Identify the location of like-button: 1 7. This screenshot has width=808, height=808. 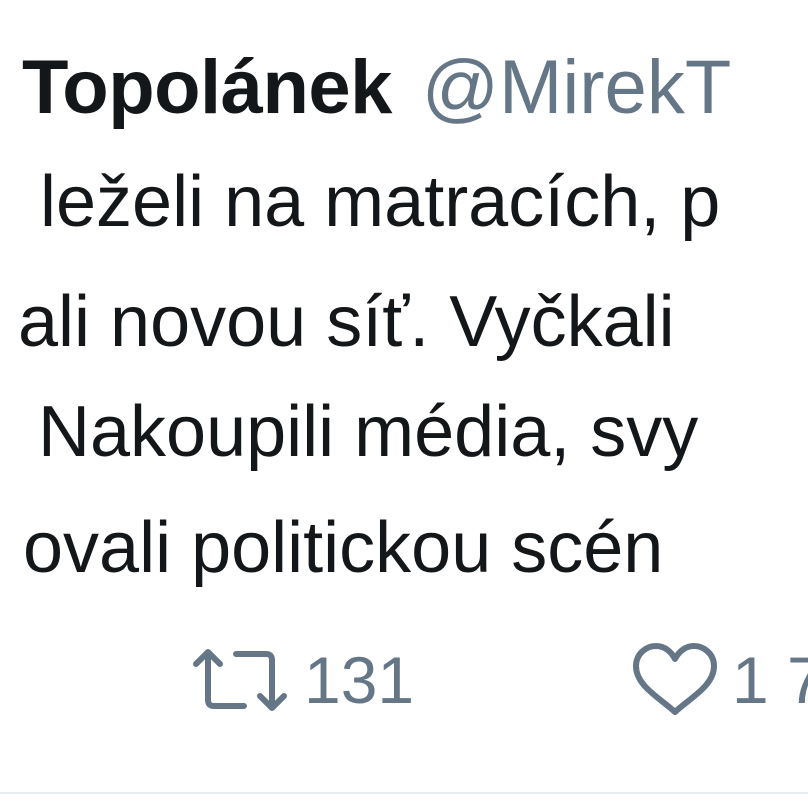
(718, 680).